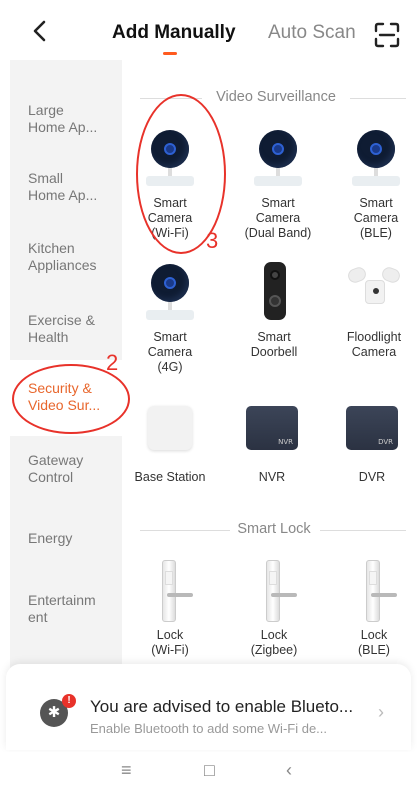  What do you see at coordinates (276, 97) in the screenshot?
I see `section-title-video-surveillance: Video Surveillance` at bounding box center [276, 97].